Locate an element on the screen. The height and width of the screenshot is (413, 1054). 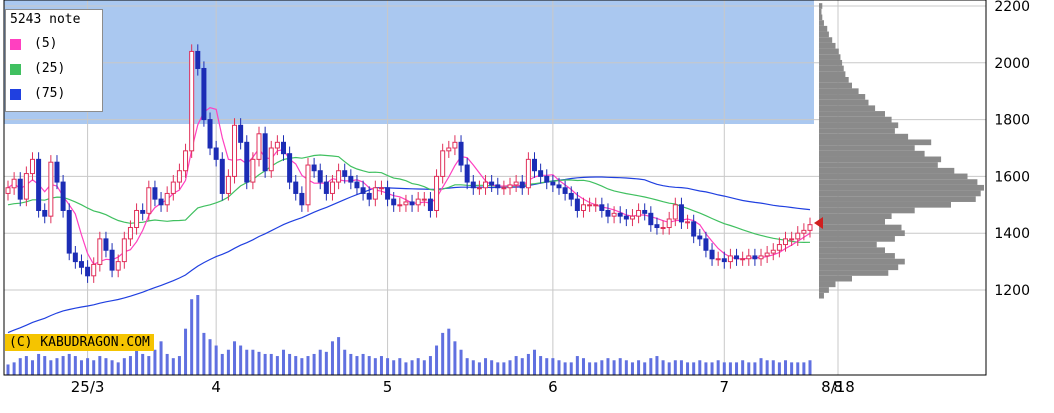
legend: 5243 note (5) (25) (75) is located at coordinates (54, 60).